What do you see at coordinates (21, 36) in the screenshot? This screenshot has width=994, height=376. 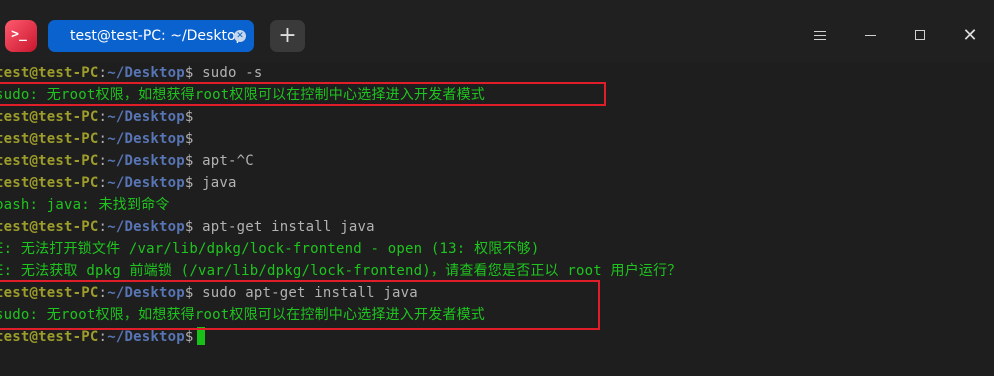 I see `terminal-app-icon: >_` at bounding box center [21, 36].